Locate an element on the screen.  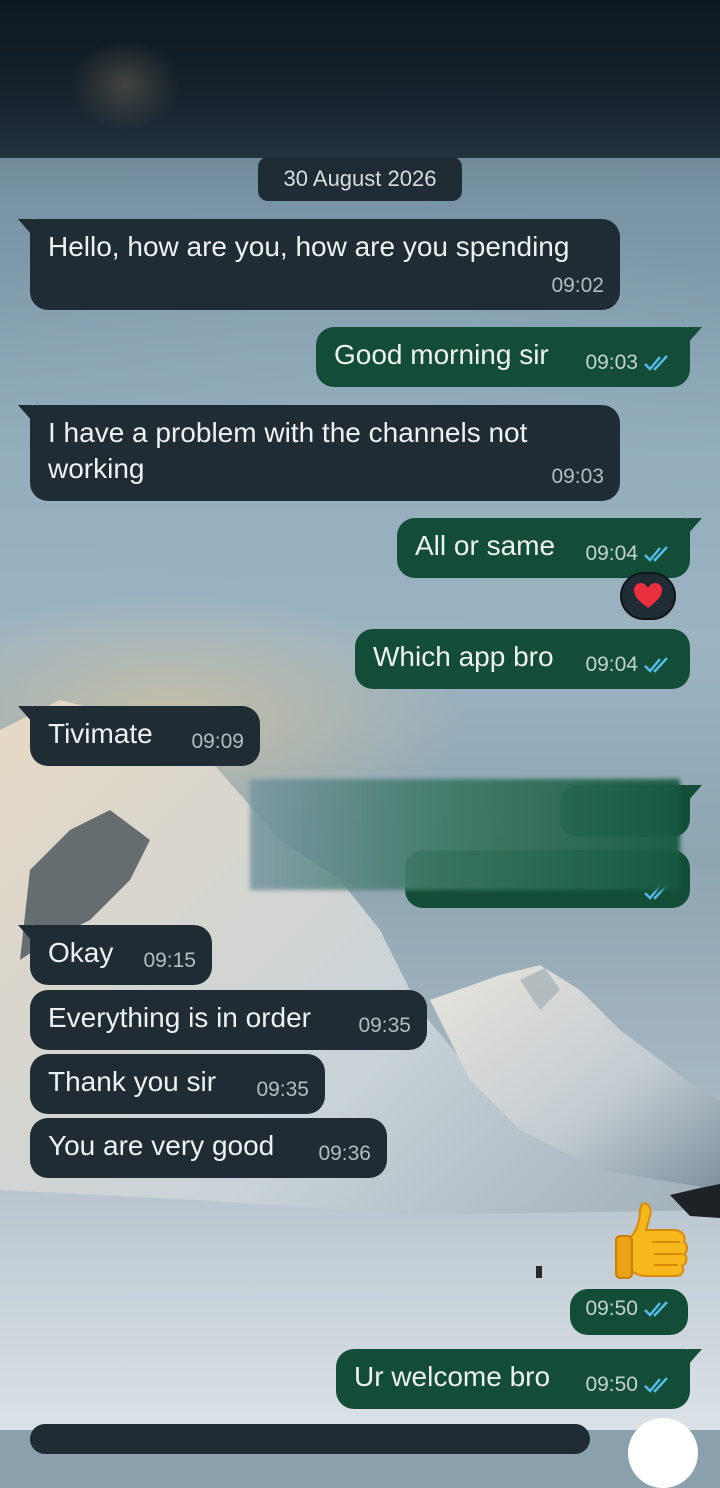
message-text: All or same is located at coordinates (485, 545).